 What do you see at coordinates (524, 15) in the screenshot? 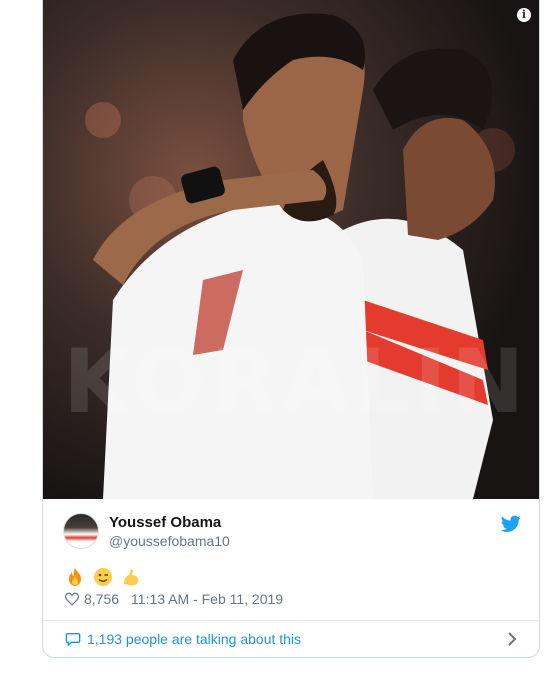
I see `info-icon: i` at bounding box center [524, 15].